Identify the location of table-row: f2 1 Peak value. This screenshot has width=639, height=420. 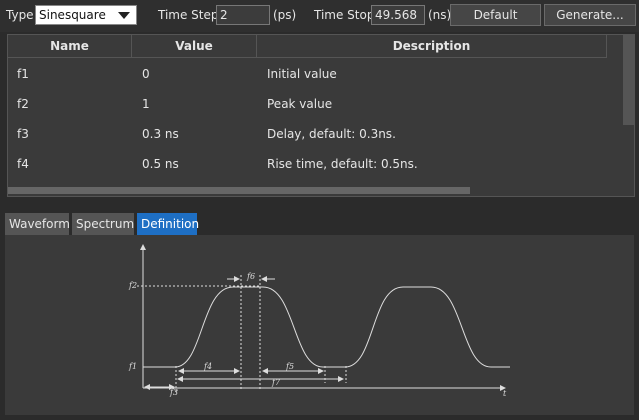
(308, 104).